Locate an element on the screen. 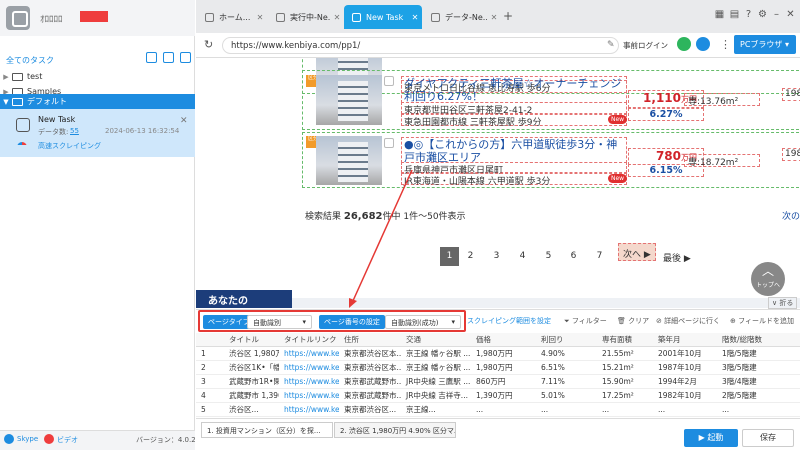  next-link-short: 次の is located at coordinates (791, 215).